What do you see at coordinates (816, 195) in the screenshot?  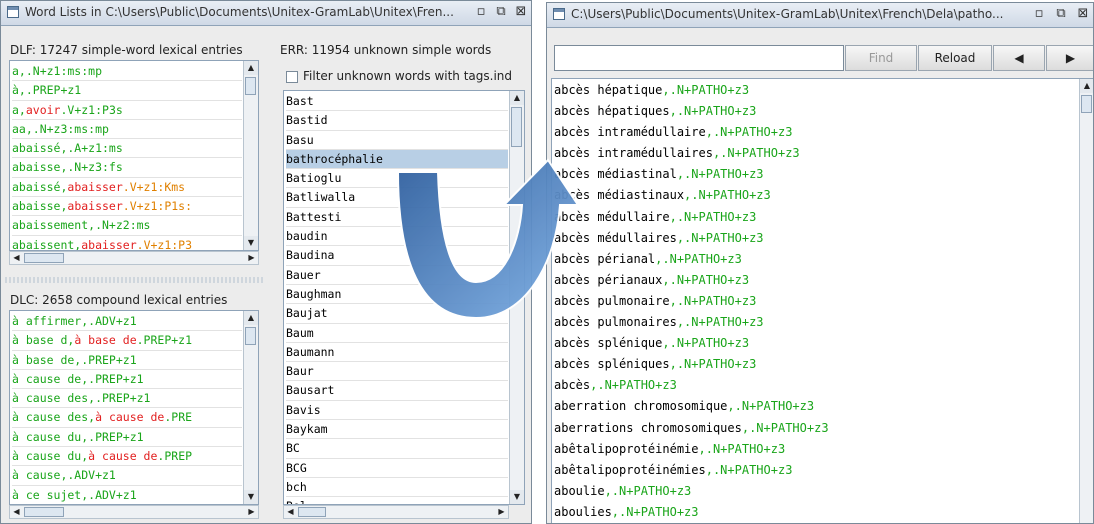 I see `list-item: abcès médiastinaux,.N+PATHO+z3` at bounding box center [816, 195].